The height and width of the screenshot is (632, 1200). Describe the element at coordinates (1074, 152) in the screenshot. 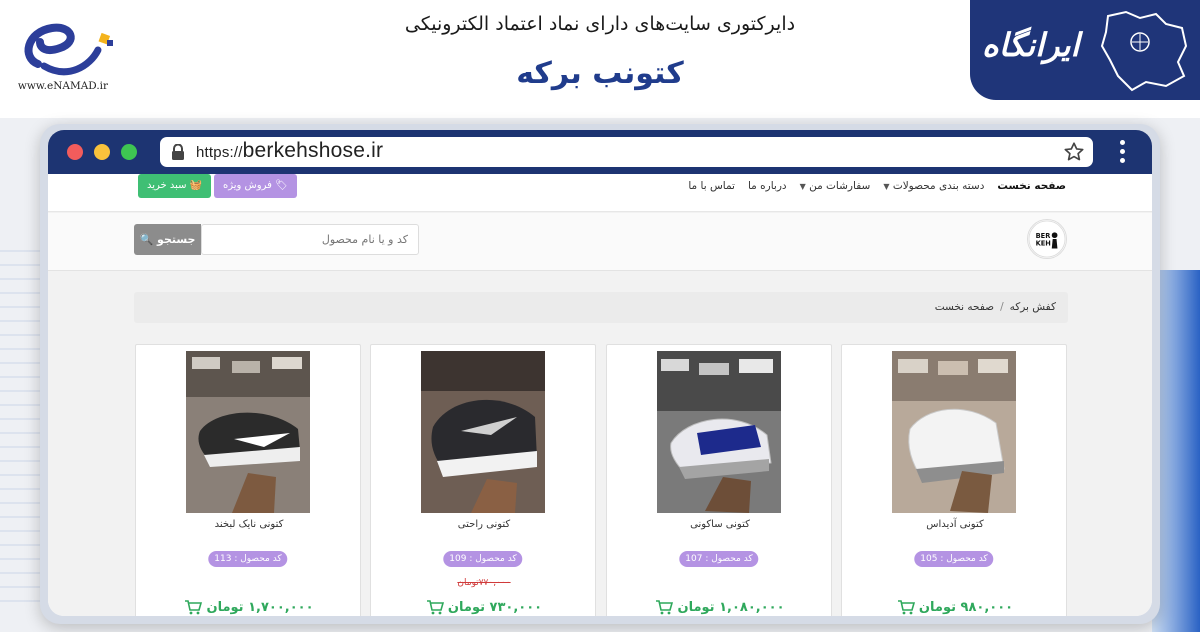

I see `bookmark-star-icon` at that location.